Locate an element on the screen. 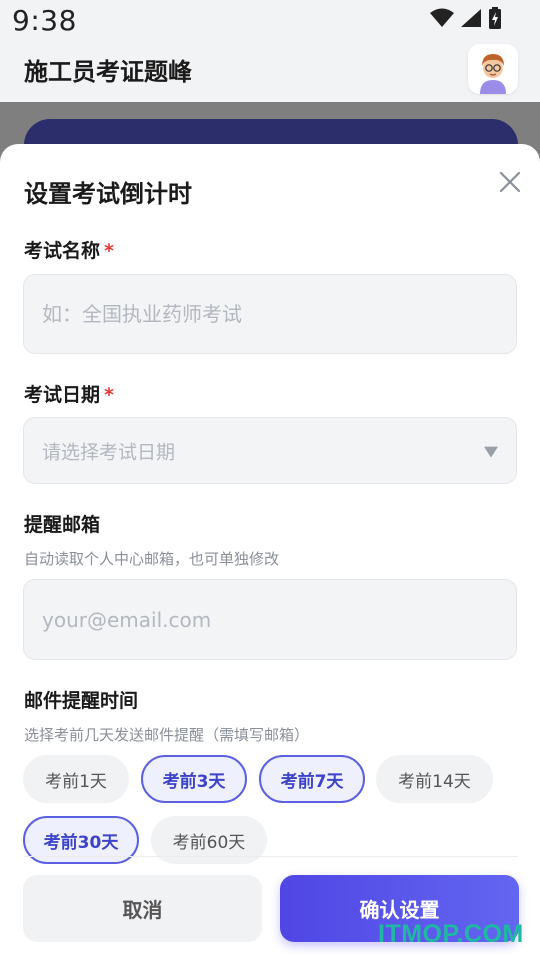  reminder-chip-3days: 考前3天 is located at coordinates (194, 779).